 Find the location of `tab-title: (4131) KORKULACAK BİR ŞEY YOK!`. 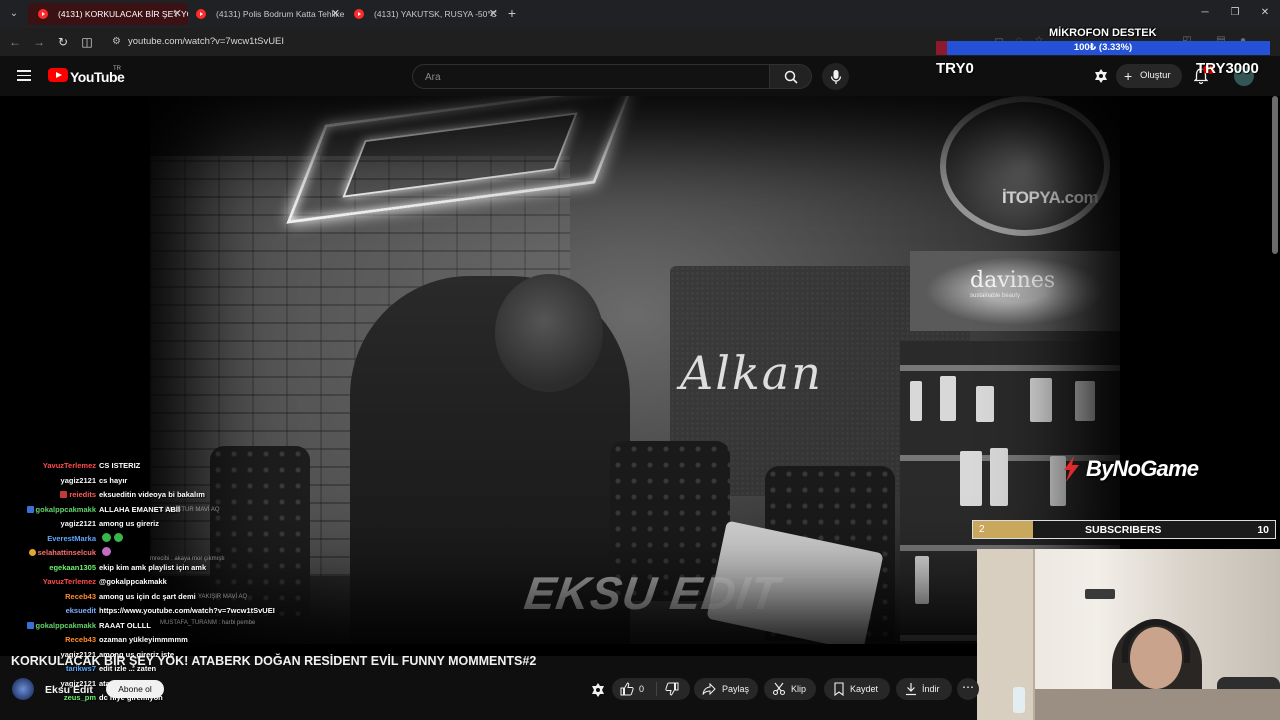

tab-title: (4131) KORKULACAK BİR ŞEY YOK! is located at coordinates (123, 14).